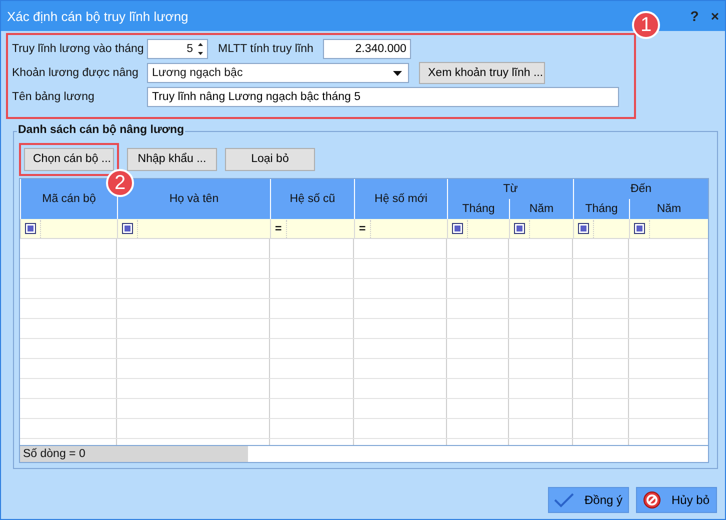 This screenshot has height=520, width=726. What do you see at coordinates (97, 16) in the screenshot?
I see `window-title: Xác định cán bộ truy lĩnh lương` at bounding box center [97, 16].